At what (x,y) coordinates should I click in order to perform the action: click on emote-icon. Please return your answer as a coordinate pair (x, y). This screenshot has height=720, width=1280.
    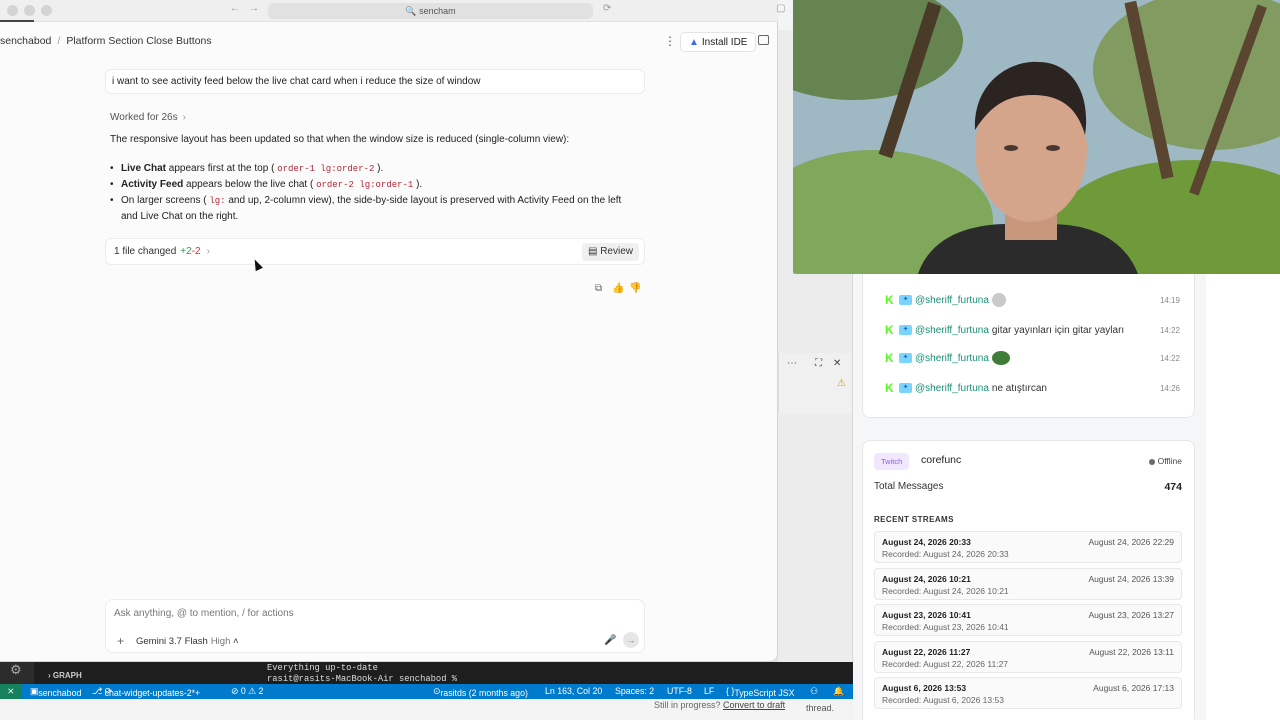
    Looking at the image, I should click on (998, 300).